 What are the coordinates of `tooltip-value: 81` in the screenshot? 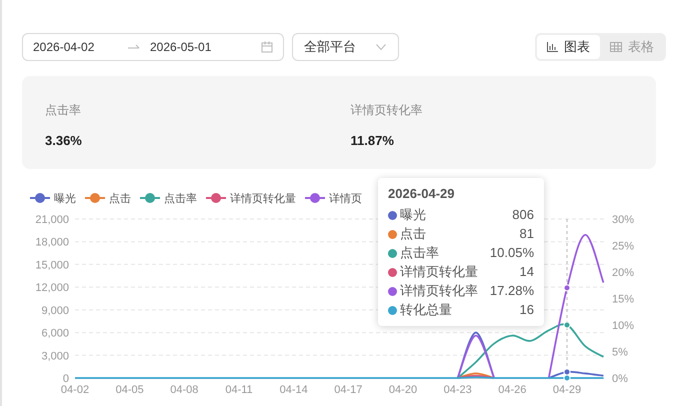 It's located at (527, 234).